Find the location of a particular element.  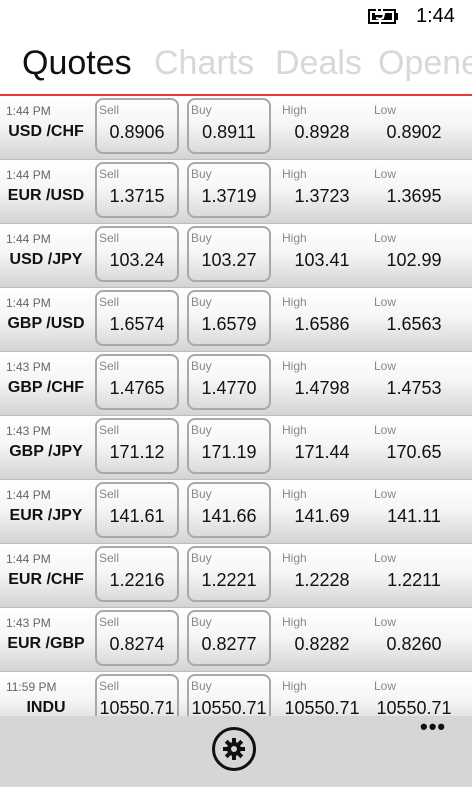

tab-deals: Deals is located at coordinates (318, 63).